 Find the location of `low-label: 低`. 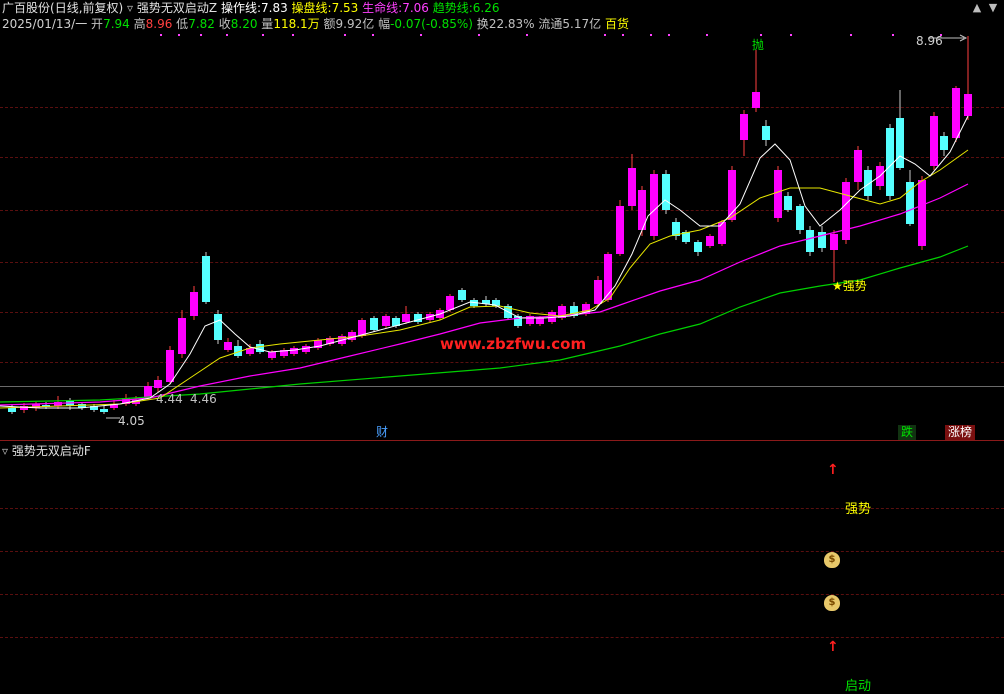

low-label: 低 is located at coordinates (182, 24).